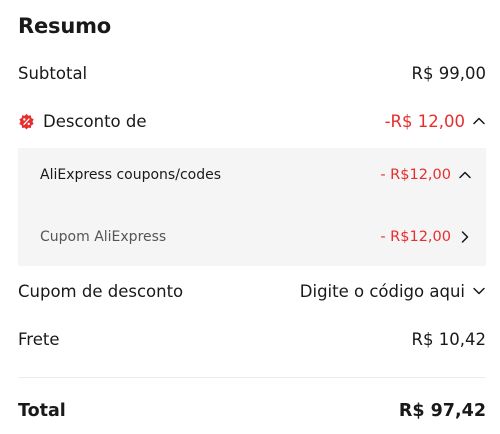 The image size is (500, 434). What do you see at coordinates (252, 73) in the screenshot?
I see `subtotal-row: Subtotal R$ 99,00` at bounding box center [252, 73].